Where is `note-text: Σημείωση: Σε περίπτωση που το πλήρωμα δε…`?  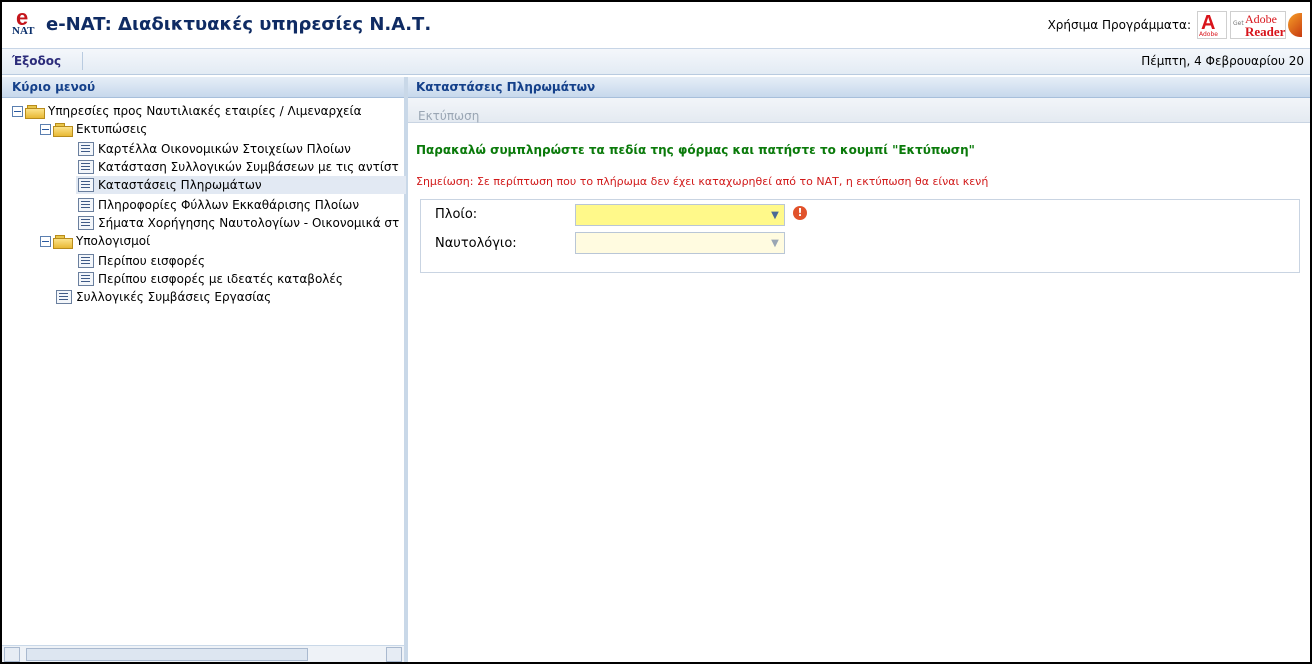 note-text: Σημείωση: Σε περίπτωση που το πλήρωμα δε… is located at coordinates (702, 181).